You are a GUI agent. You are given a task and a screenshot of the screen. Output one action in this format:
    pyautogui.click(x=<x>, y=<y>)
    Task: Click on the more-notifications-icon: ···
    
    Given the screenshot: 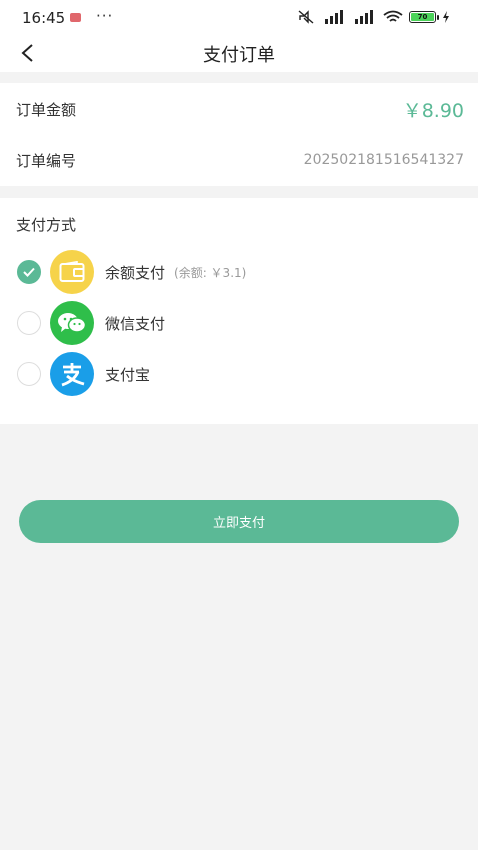 What is the action you would take?
    pyautogui.click(x=105, y=16)
    